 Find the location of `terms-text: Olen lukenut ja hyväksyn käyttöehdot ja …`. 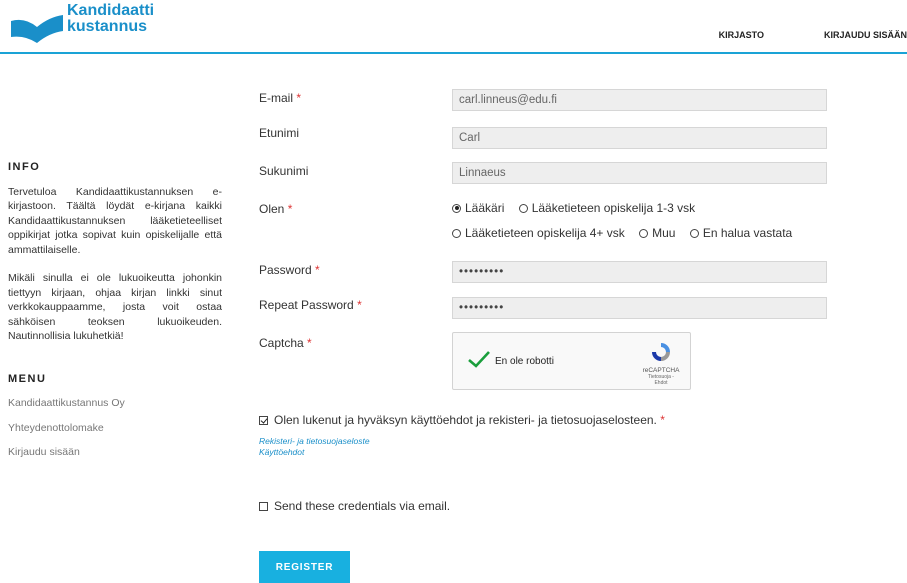

terms-text: Olen lukenut ja hyväksyn käyttöehdot ja … is located at coordinates (465, 420).